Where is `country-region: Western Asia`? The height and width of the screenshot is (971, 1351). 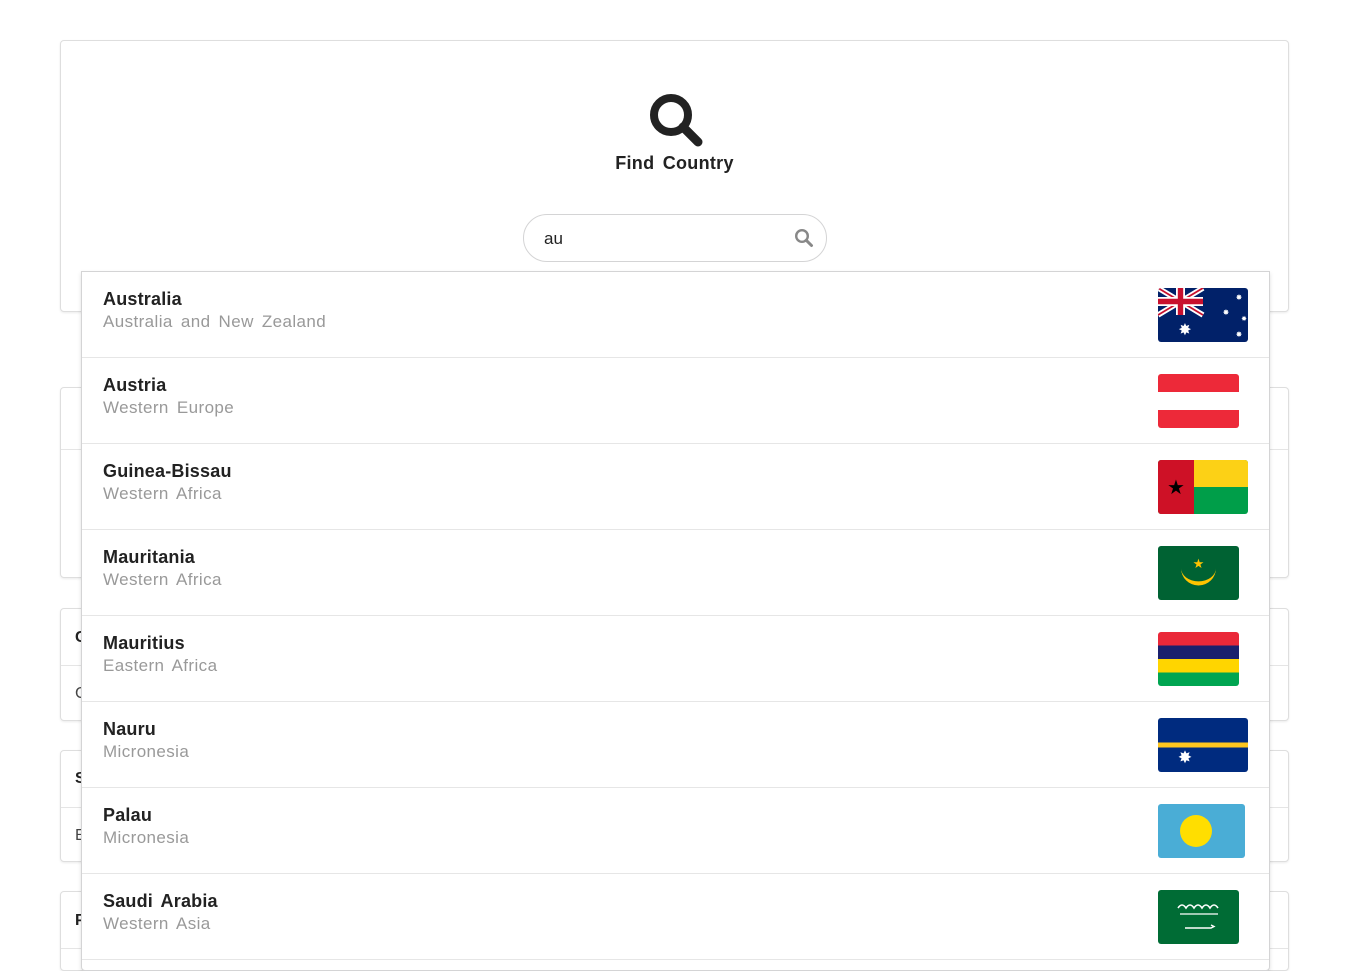 country-region: Western Asia is located at coordinates (157, 923).